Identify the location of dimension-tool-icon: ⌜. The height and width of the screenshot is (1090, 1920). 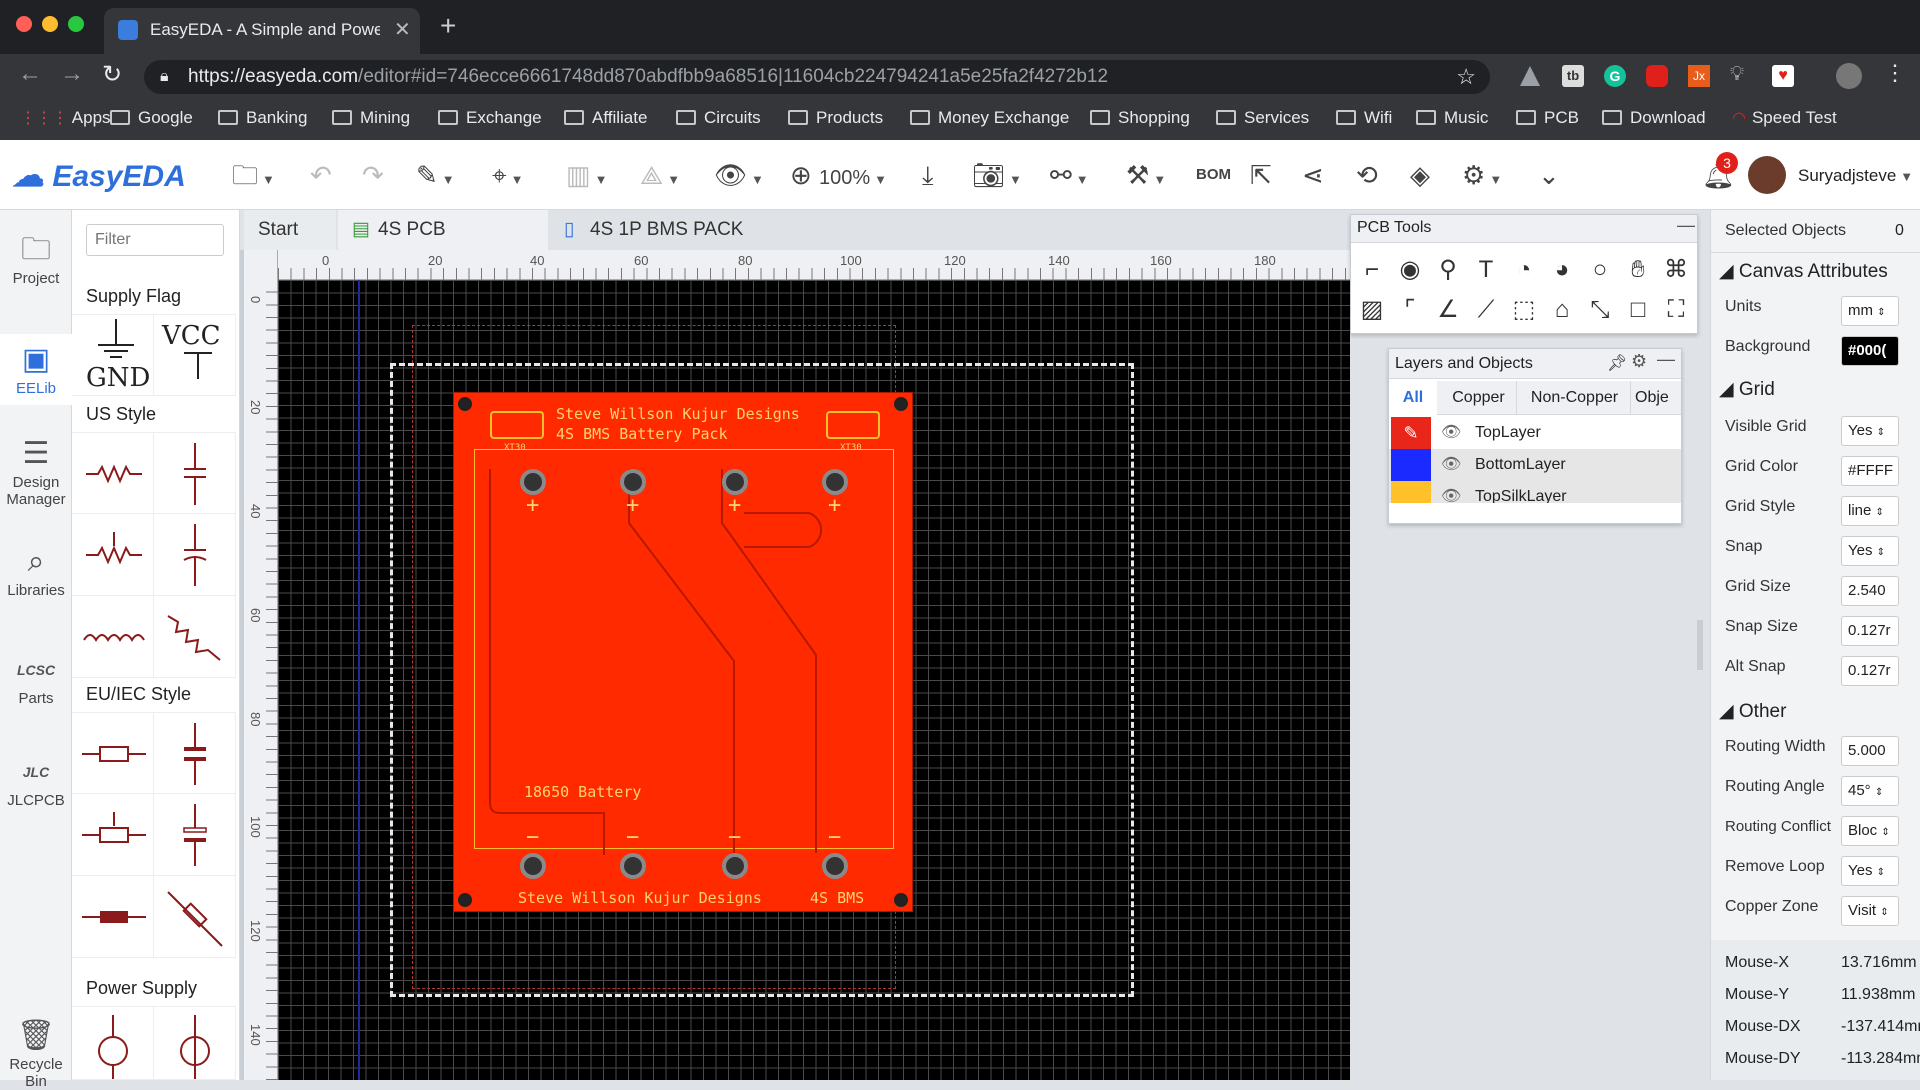
(1410, 310).